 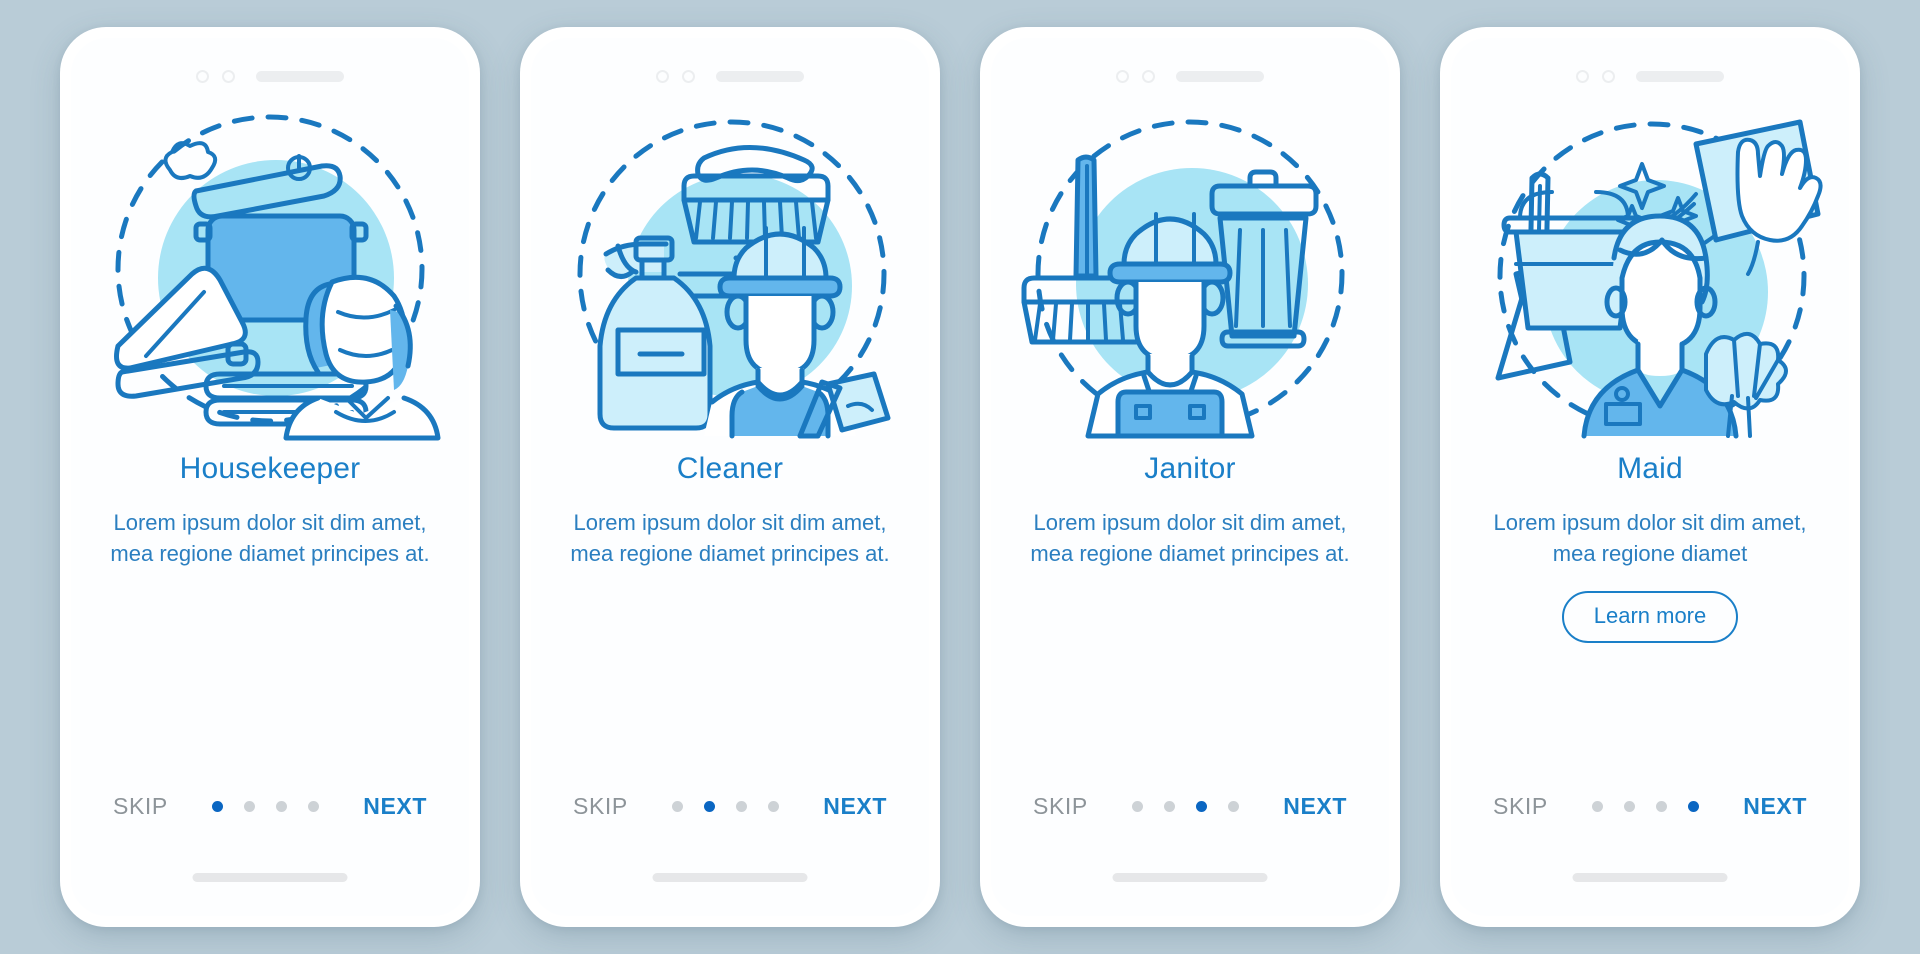 I want to click on janitor-illustration, so click(x=1190, y=272).